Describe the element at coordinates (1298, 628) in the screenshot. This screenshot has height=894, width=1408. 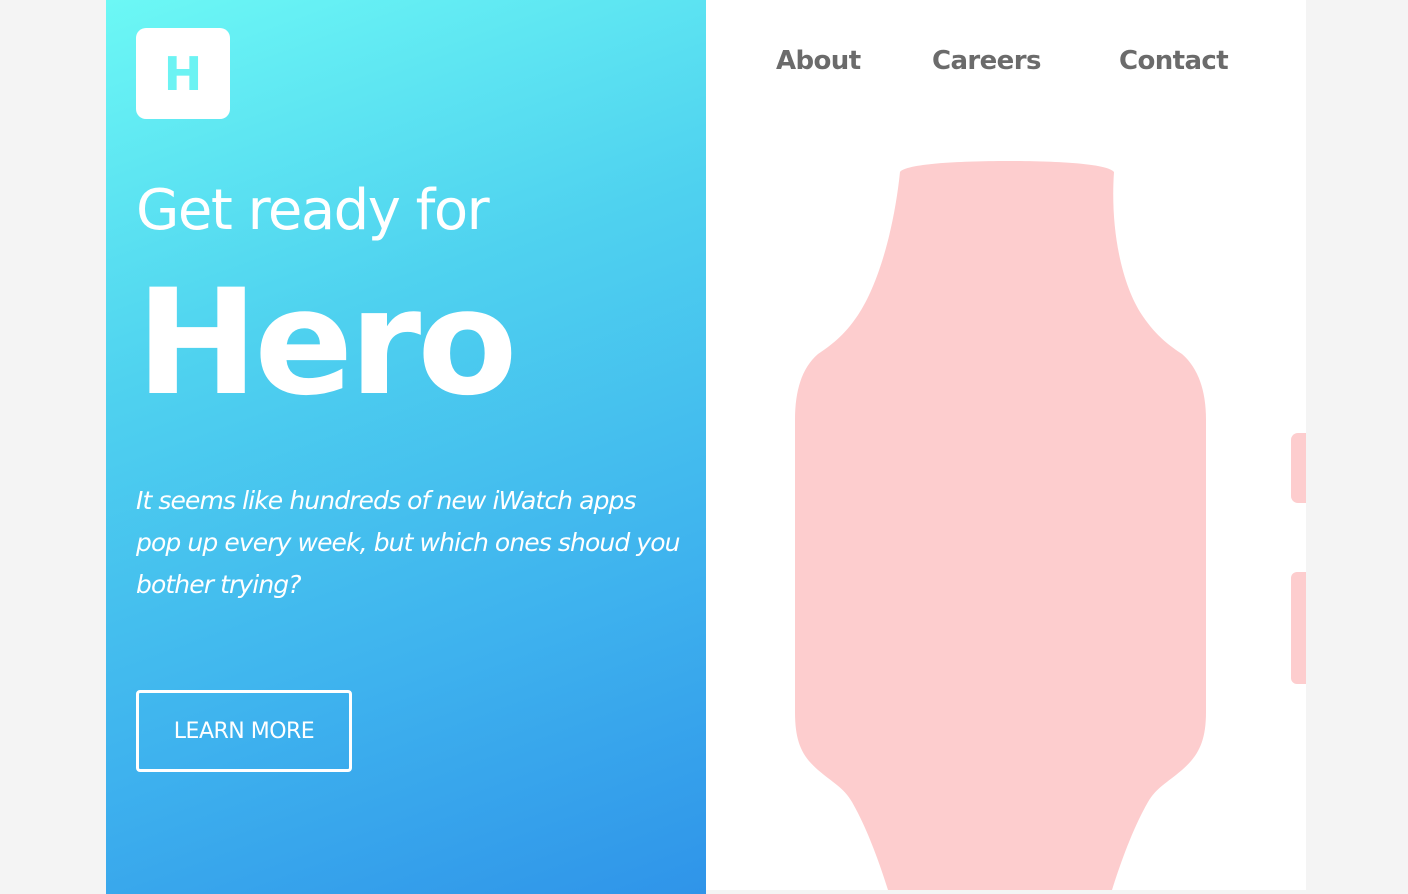
I see `watch-side-button` at that location.